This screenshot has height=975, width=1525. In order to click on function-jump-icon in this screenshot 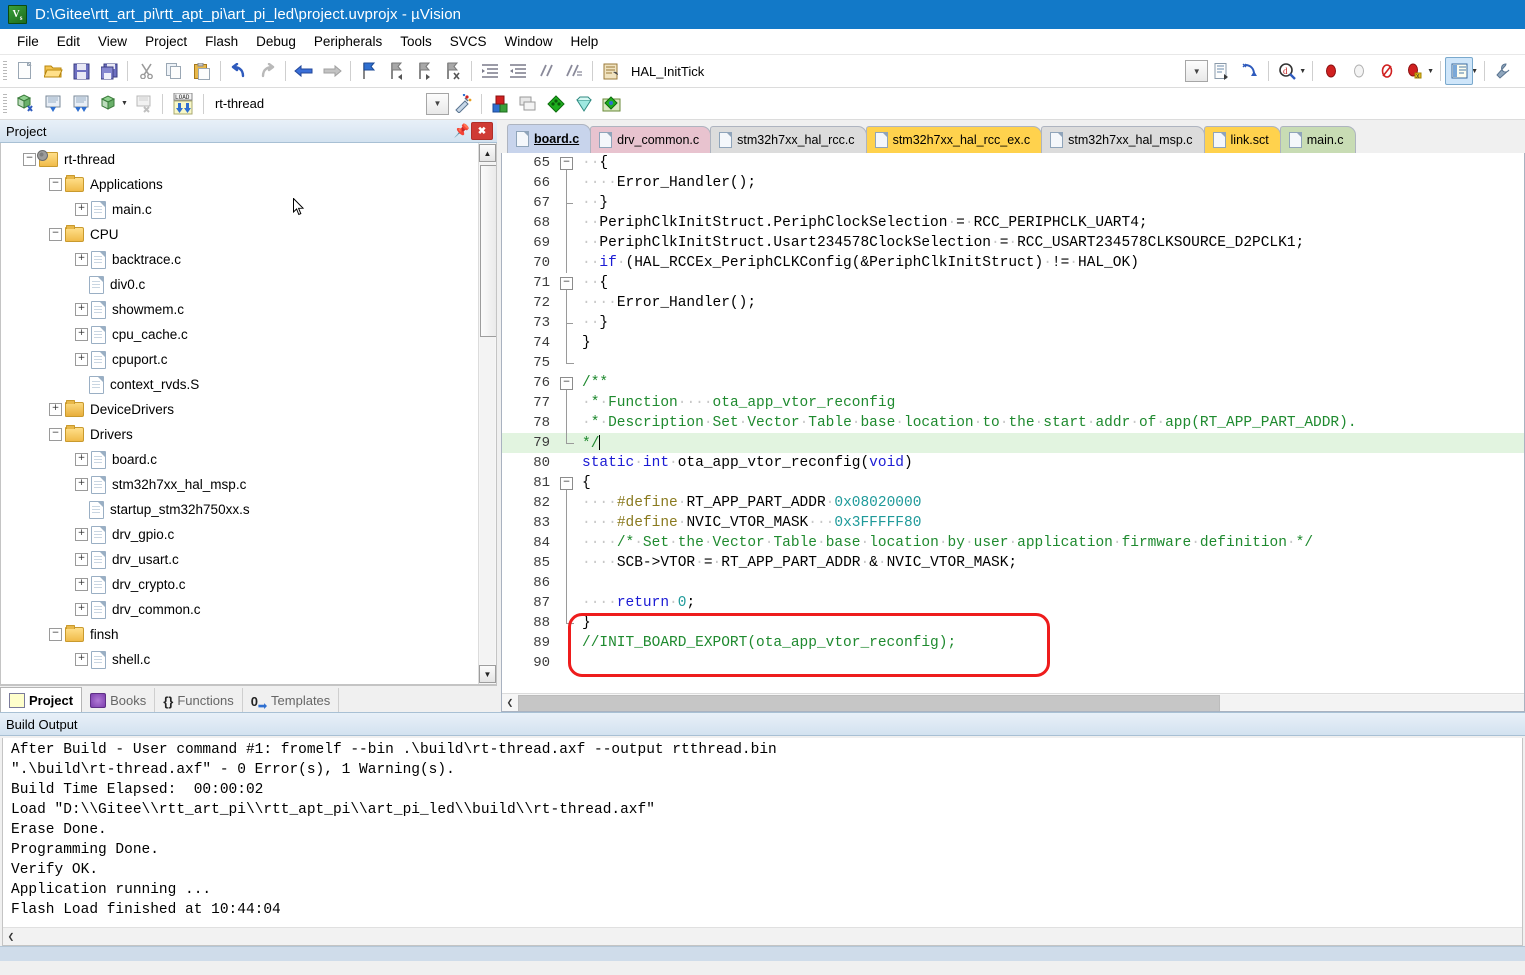, I will do `click(611, 71)`.